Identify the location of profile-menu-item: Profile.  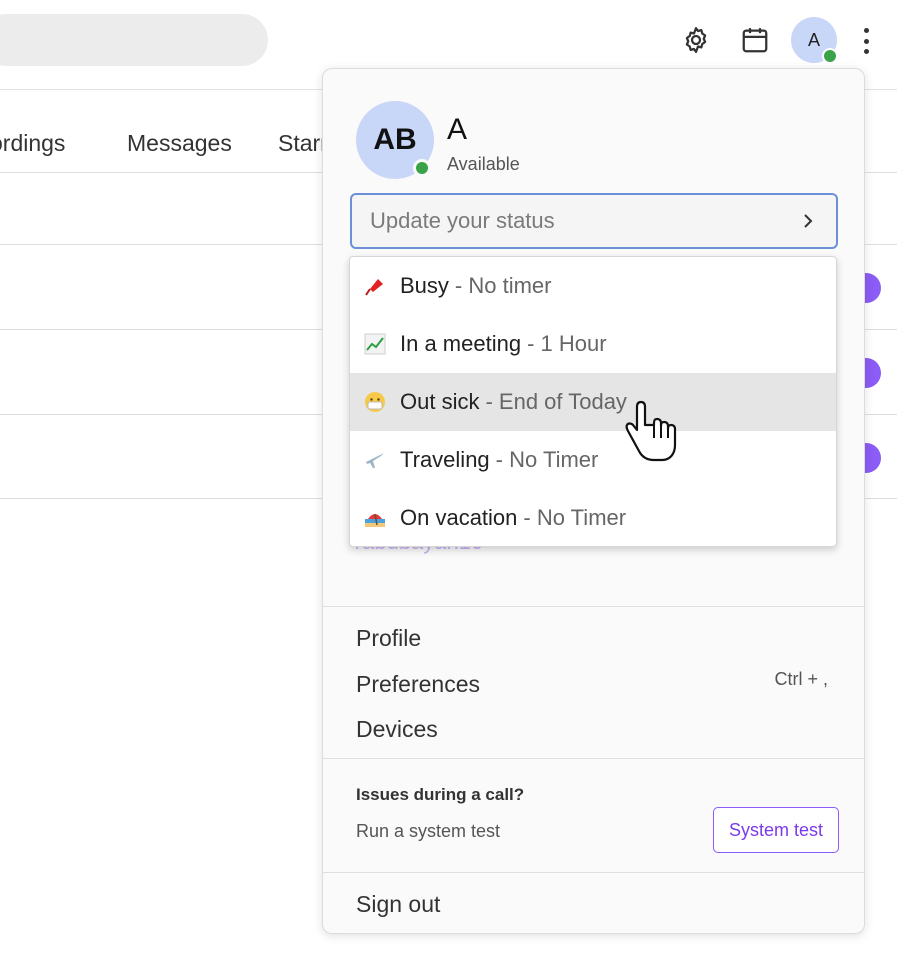
(388, 638).